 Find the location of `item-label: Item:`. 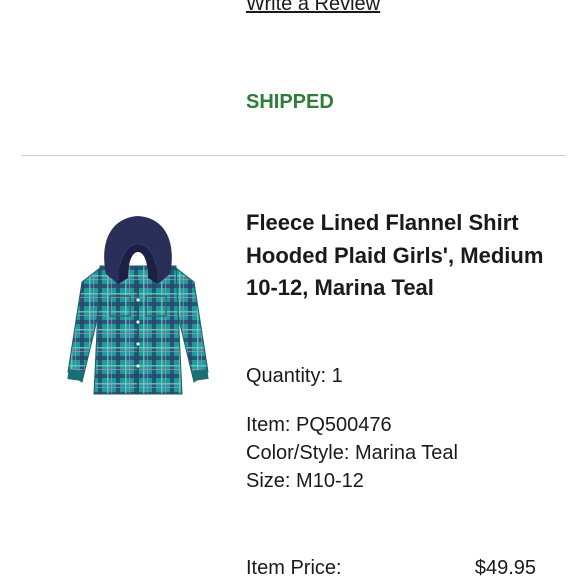

item-label: Item: is located at coordinates (268, 425).